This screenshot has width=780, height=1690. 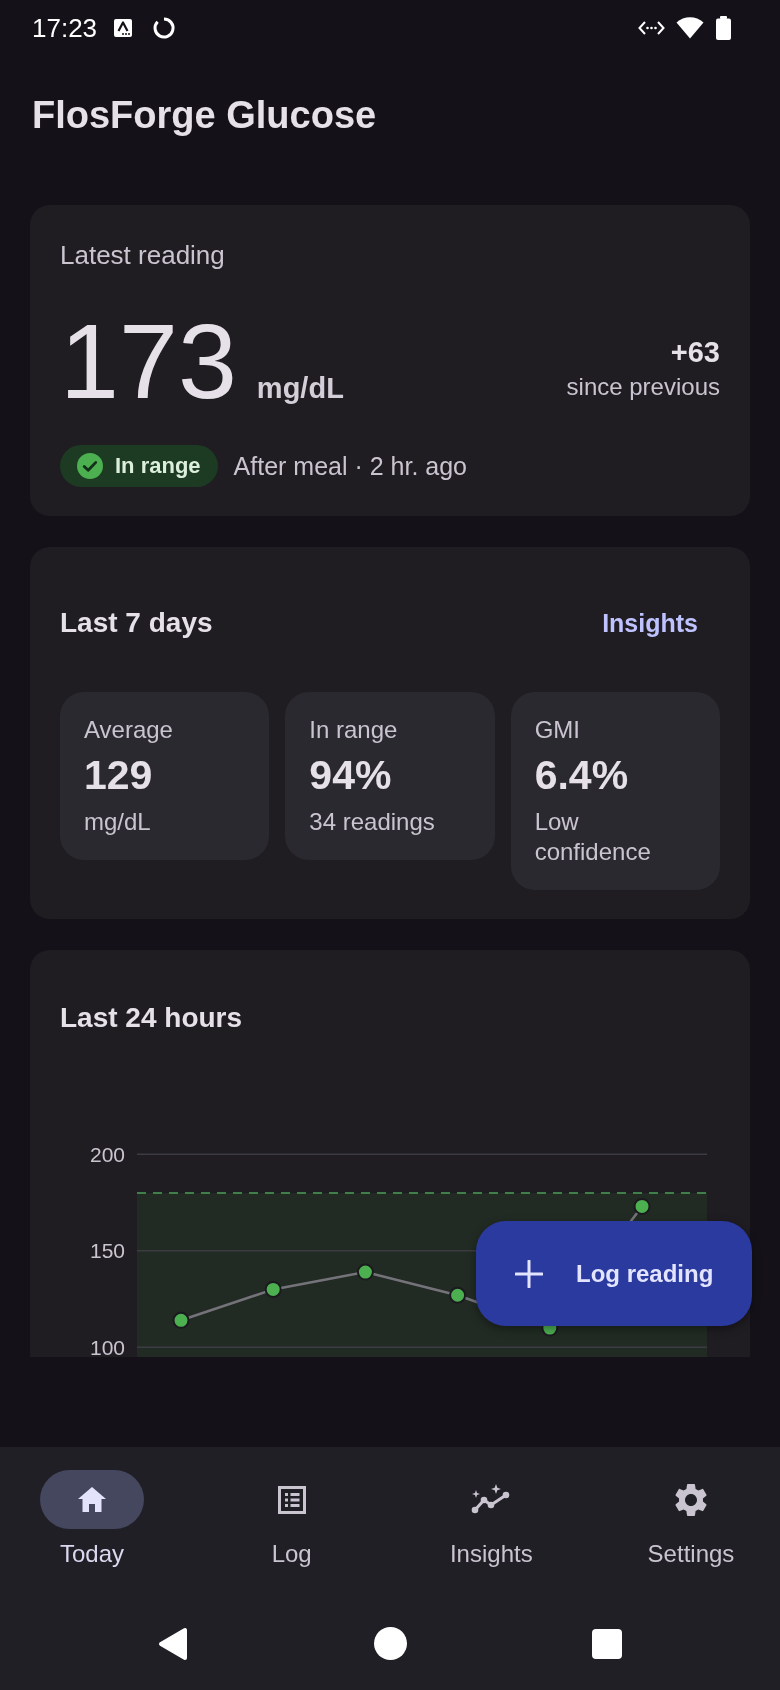 What do you see at coordinates (158, 466) in the screenshot?
I see `status-label: In range` at bounding box center [158, 466].